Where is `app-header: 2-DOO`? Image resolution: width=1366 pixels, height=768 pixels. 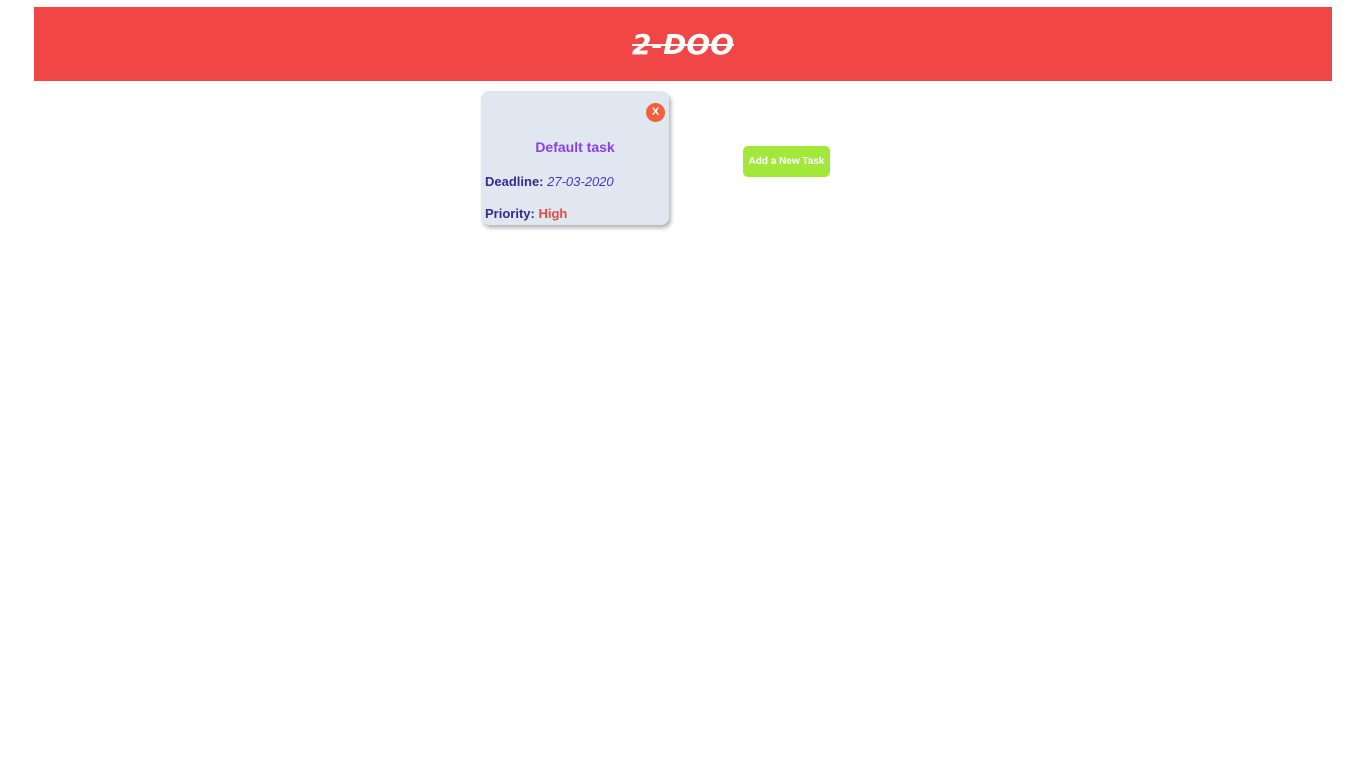 app-header: 2-DOO is located at coordinates (683, 44).